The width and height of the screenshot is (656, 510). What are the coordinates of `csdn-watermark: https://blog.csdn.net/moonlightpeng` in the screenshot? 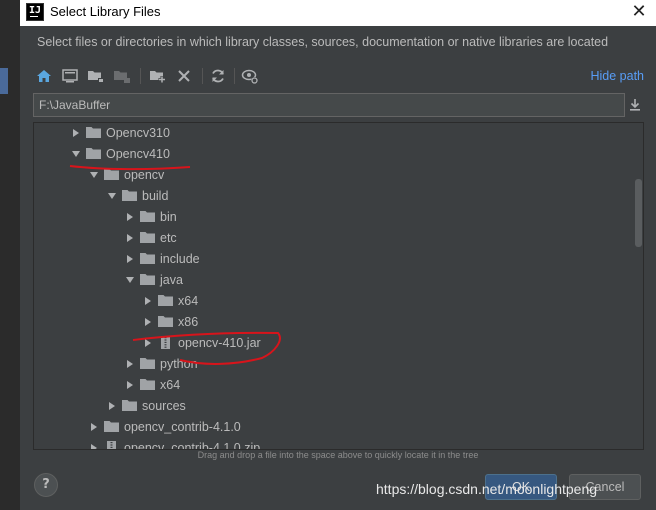 It's located at (487, 489).